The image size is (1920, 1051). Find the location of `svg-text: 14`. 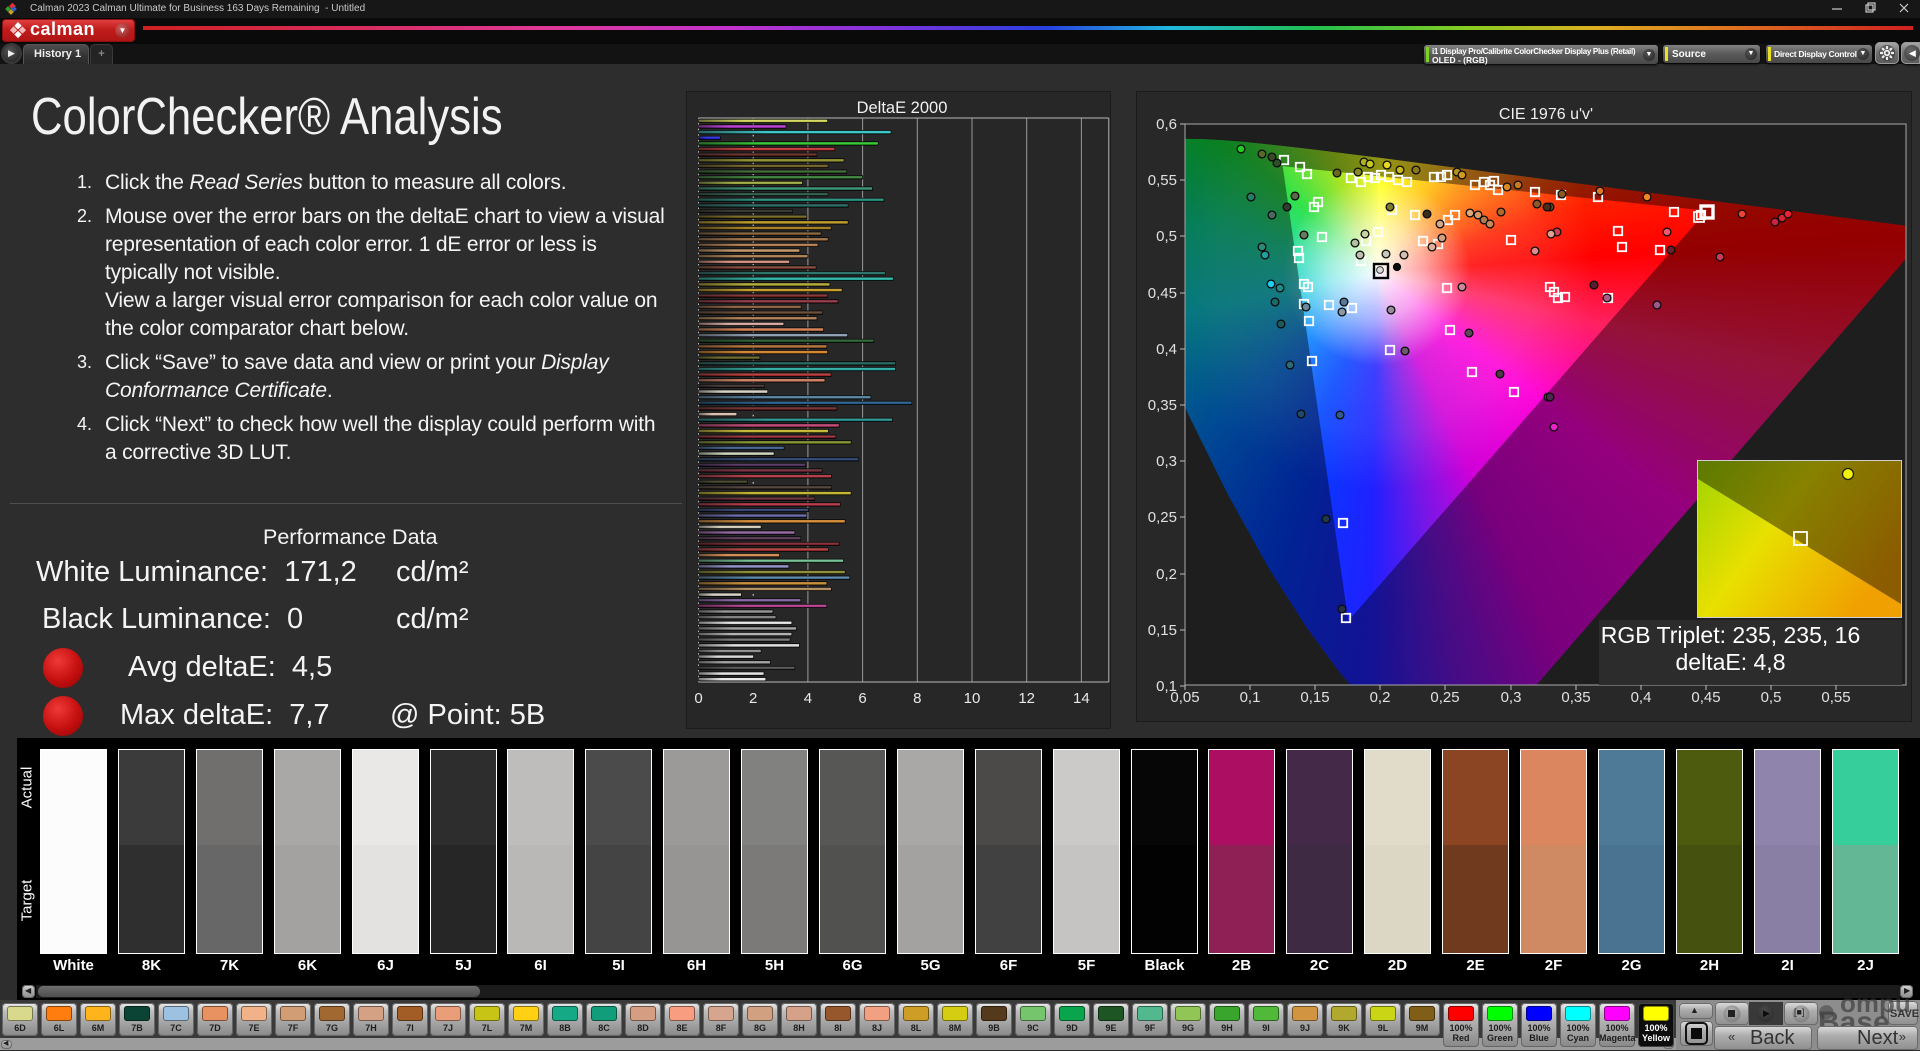

svg-text: 14 is located at coordinates (1081, 698).